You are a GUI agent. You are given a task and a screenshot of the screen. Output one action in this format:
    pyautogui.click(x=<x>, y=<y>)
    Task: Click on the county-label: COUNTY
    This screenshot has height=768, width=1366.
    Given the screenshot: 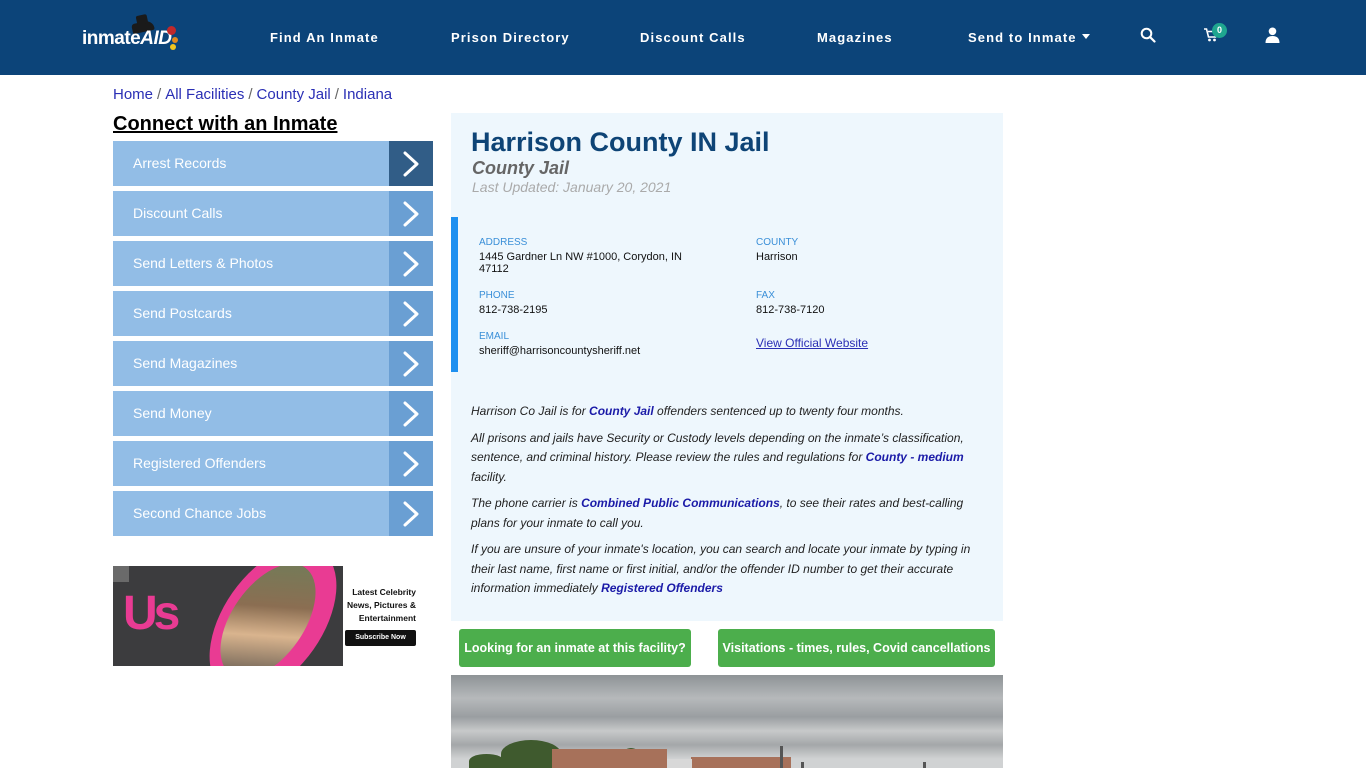 What is the action you would take?
    pyautogui.click(x=777, y=242)
    